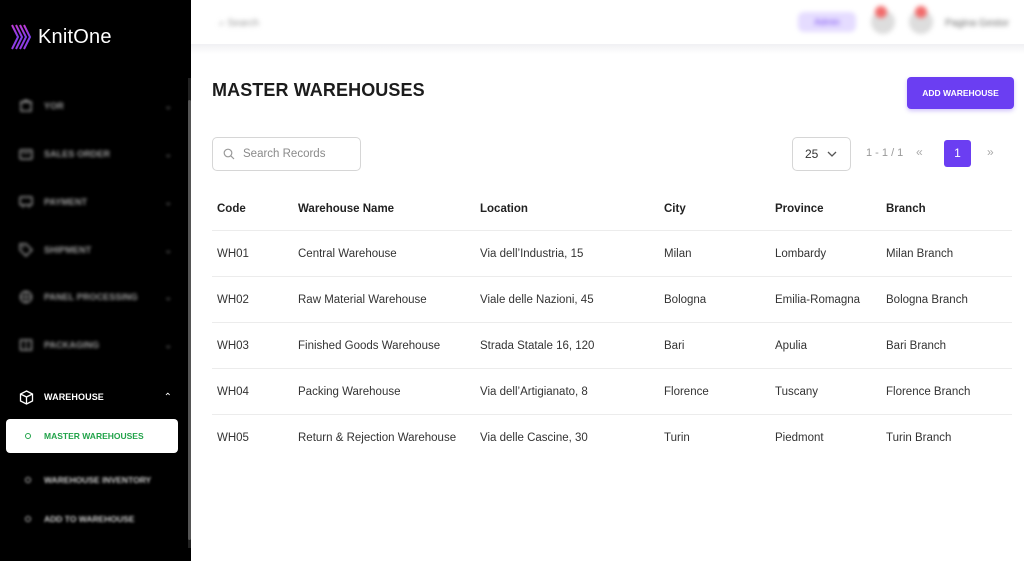 This screenshot has height=561, width=1024. Describe the element at coordinates (377, 438) in the screenshot. I see `cell-warehouse-name: Return & Rejection Warehouse` at that location.